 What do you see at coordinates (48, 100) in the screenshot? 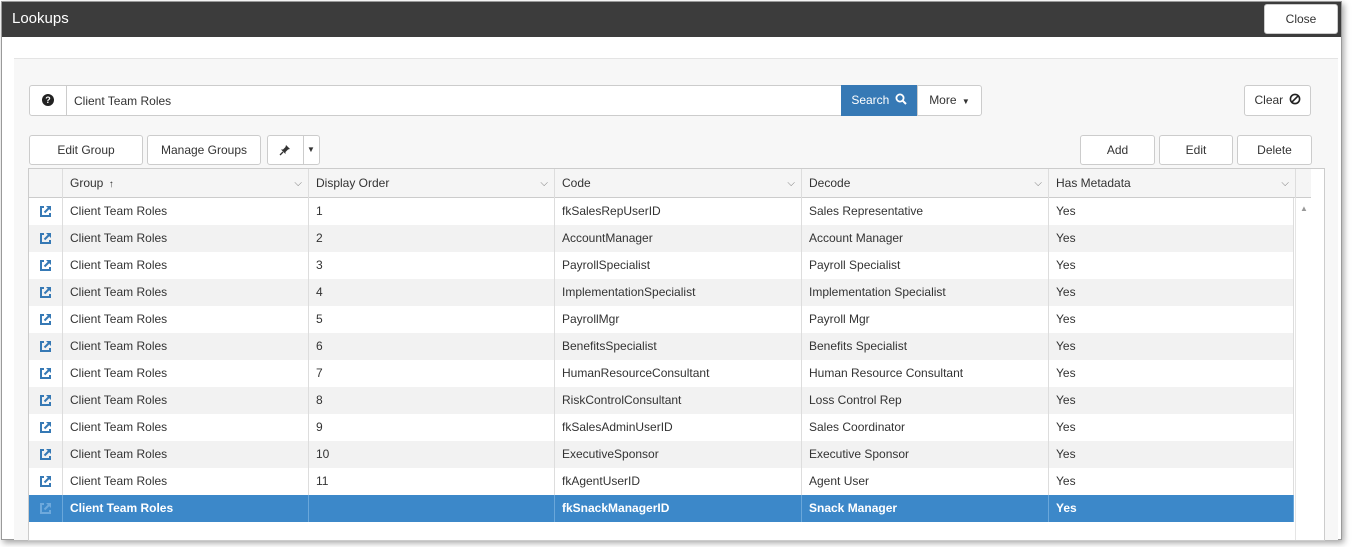
I see `help-button: ?` at bounding box center [48, 100].